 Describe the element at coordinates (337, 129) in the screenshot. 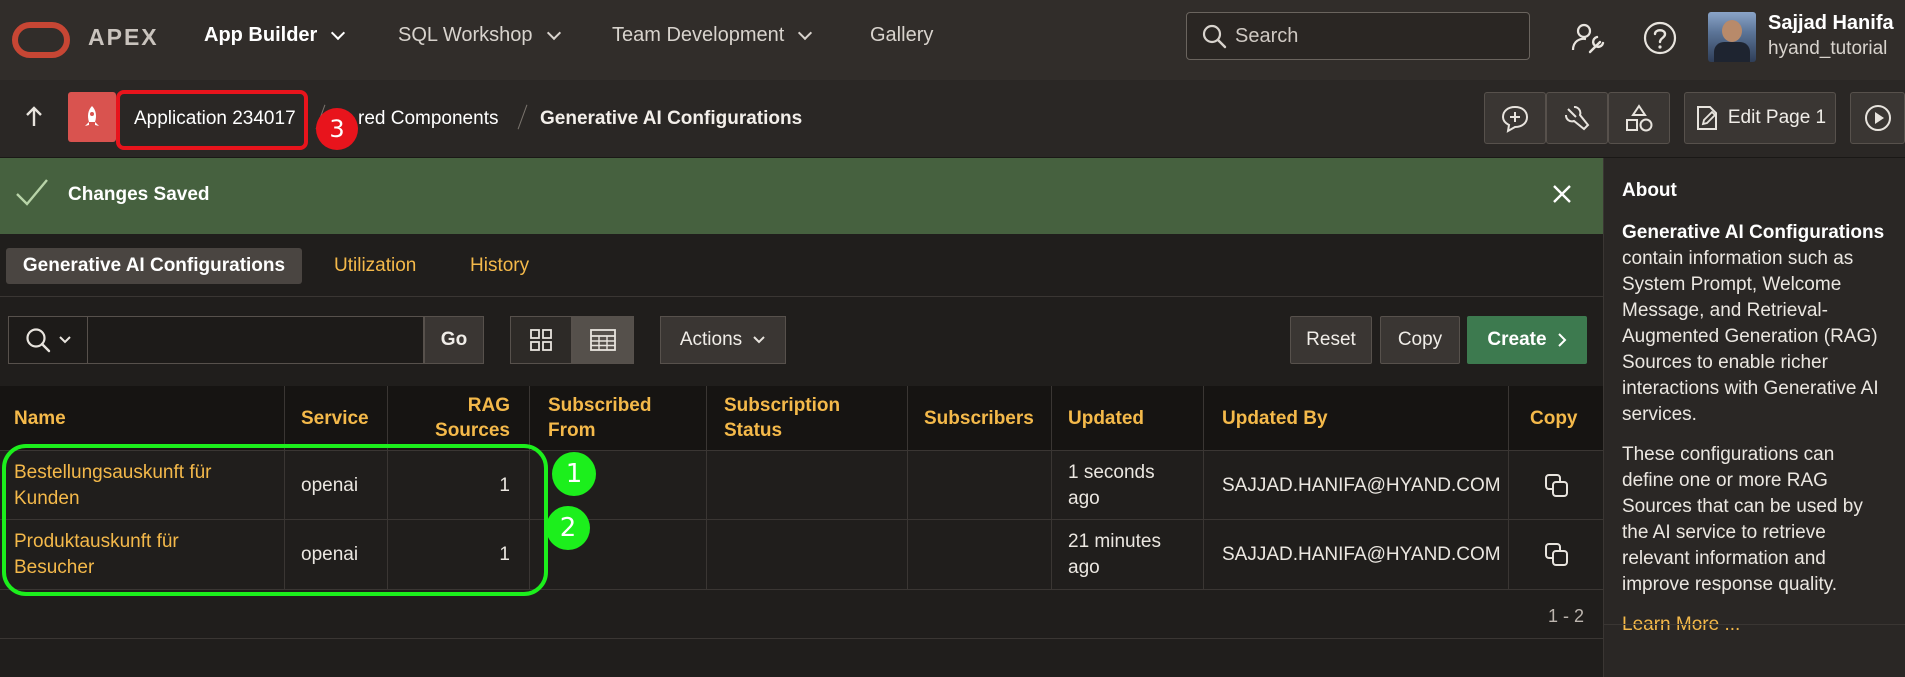

I see `annotation-marker-3: 3` at that location.